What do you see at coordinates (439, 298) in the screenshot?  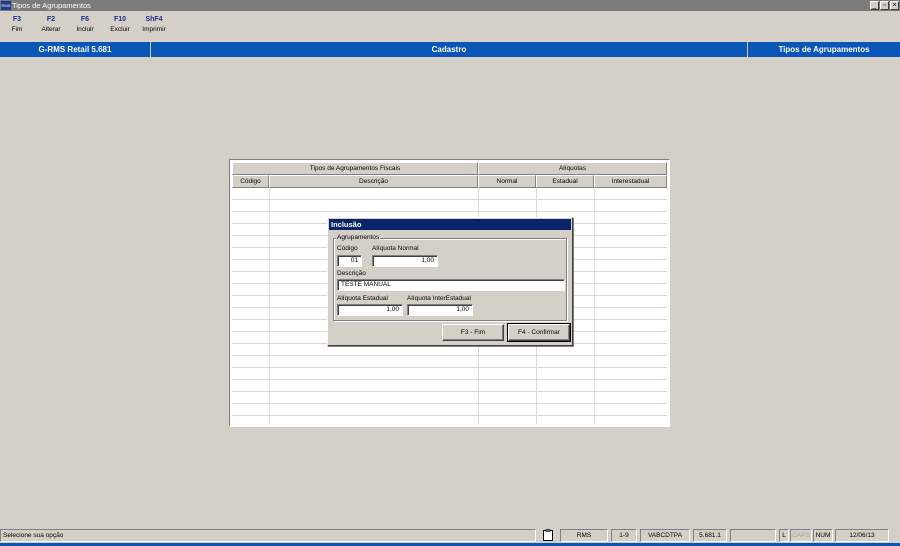 I see `aliquota-interestadual-label: Alíquota InterEstadual` at bounding box center [439, 298].